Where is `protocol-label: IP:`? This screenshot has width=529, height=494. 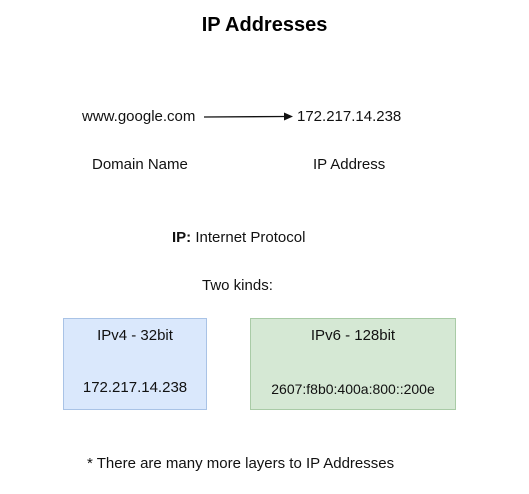
protocol-label: IP: is located at coordinates (182, 237).